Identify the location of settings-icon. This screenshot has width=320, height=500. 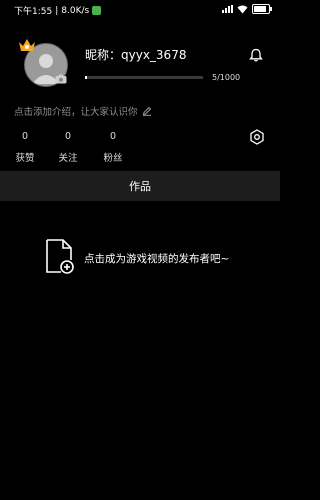
(257, 137).